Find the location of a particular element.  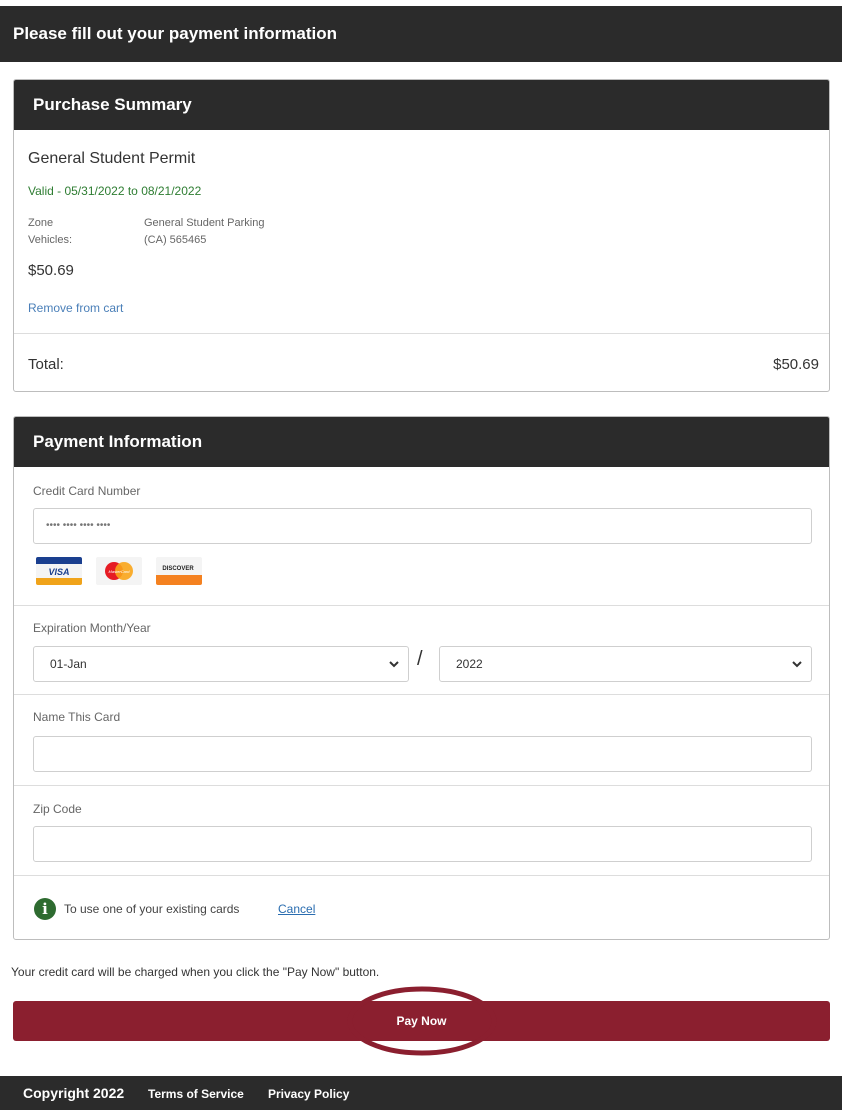

total-label: Total: is located at coordinates (46, 364).